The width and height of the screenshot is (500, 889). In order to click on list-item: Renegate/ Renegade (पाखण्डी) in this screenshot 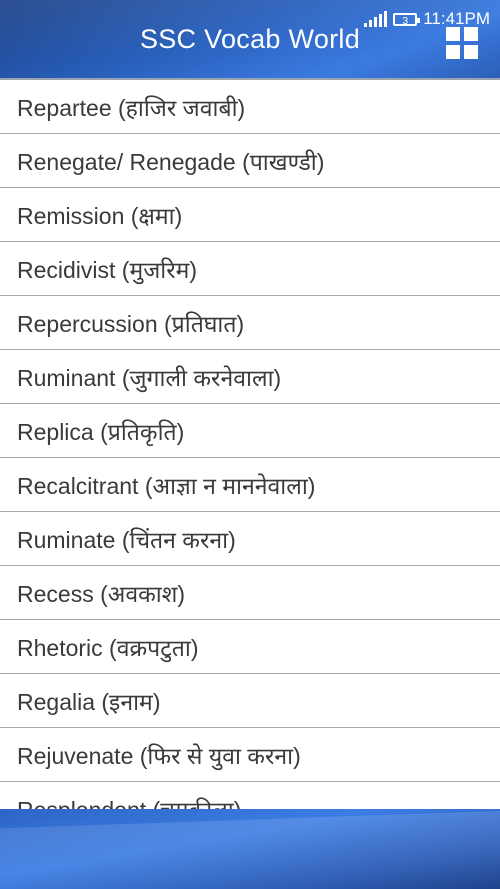, I will do `click(250, 161)`.